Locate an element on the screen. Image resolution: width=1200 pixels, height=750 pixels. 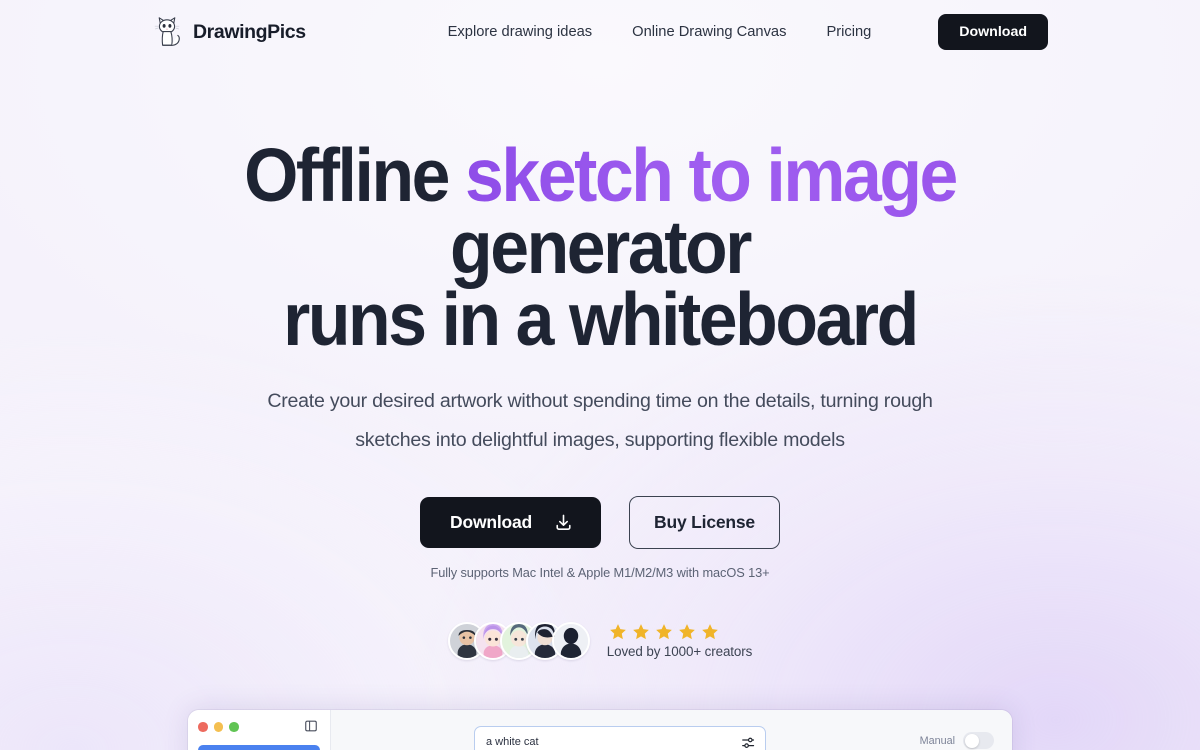
sidebar-panel-icon is located at coordinates (311, 726).